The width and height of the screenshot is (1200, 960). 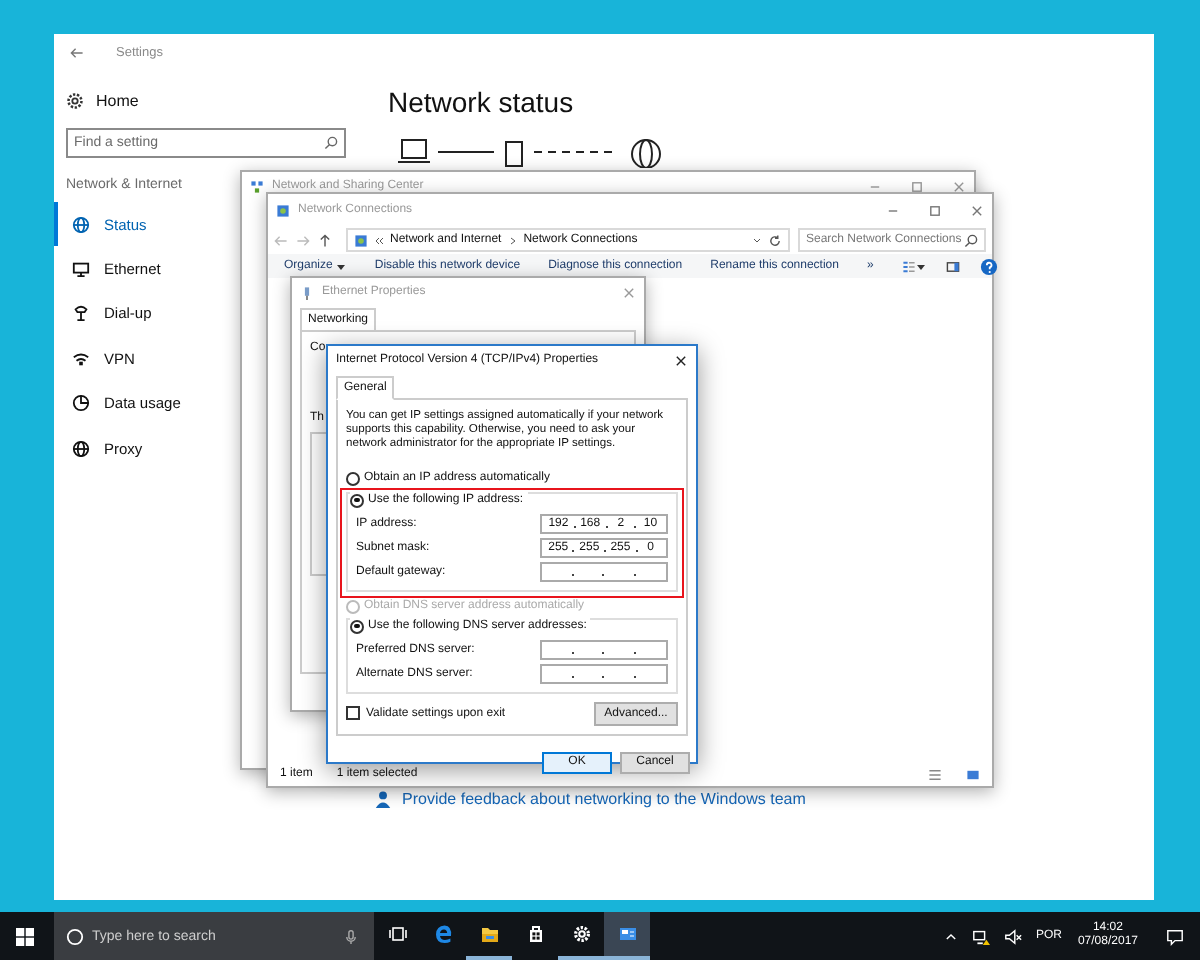 What do you see at coordinates (952, 266) in the screenshot?
I see `preview-pane-icon` at bounding box center [952, 266].